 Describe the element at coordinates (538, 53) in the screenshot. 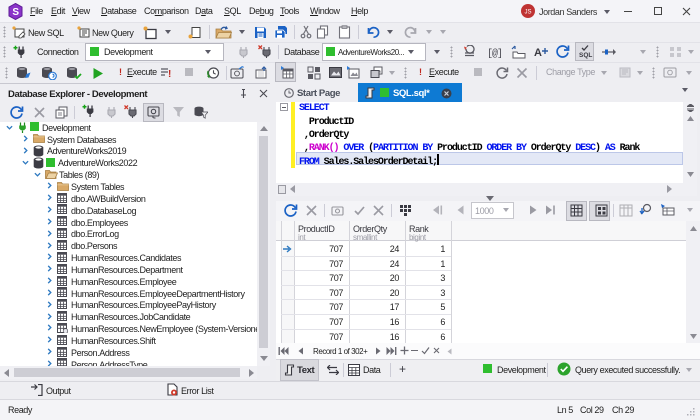

I see `svg-text: A` at that location.